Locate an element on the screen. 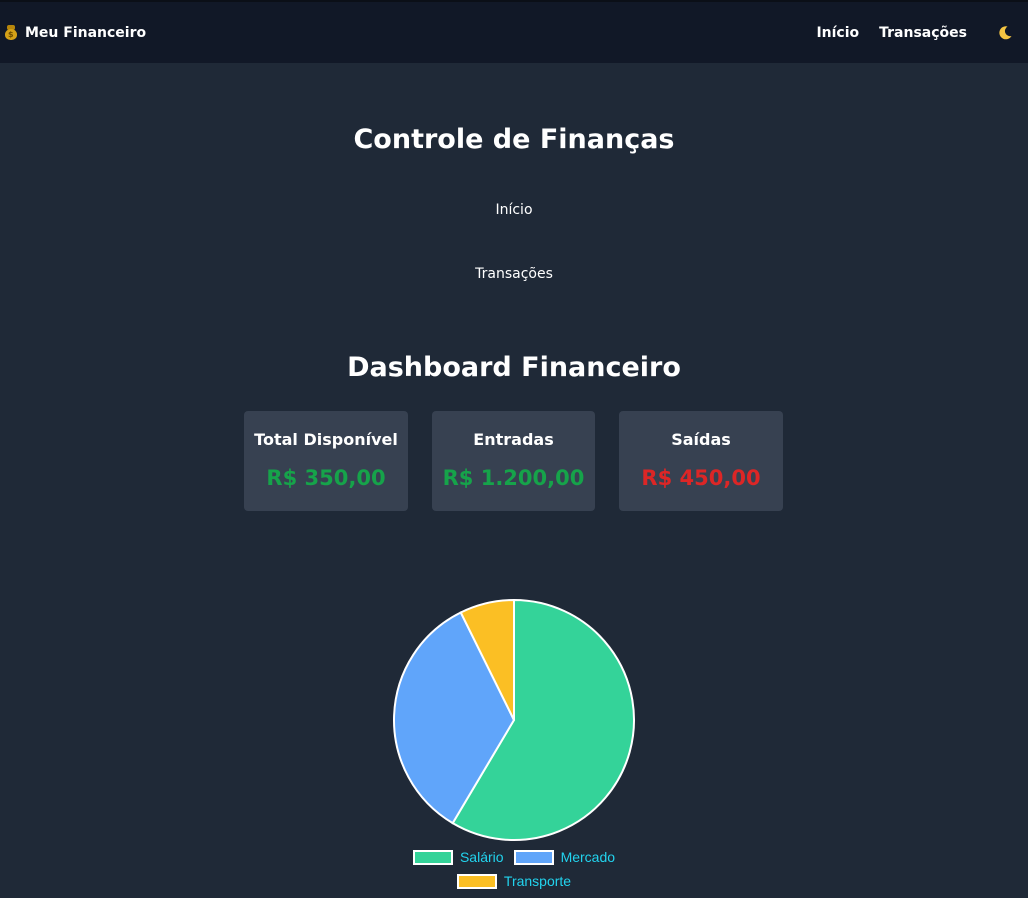  legend-item-mercado: Mercado is located at coordinates (564, 857).